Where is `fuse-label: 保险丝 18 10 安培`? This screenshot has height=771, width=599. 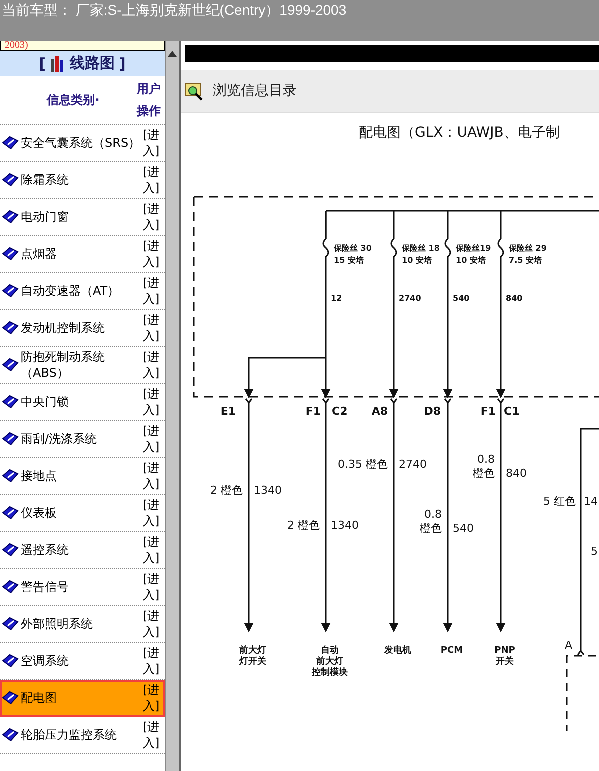
fuse-label: 保险丝 18 10 安培 is located at coordinates (421, 254).